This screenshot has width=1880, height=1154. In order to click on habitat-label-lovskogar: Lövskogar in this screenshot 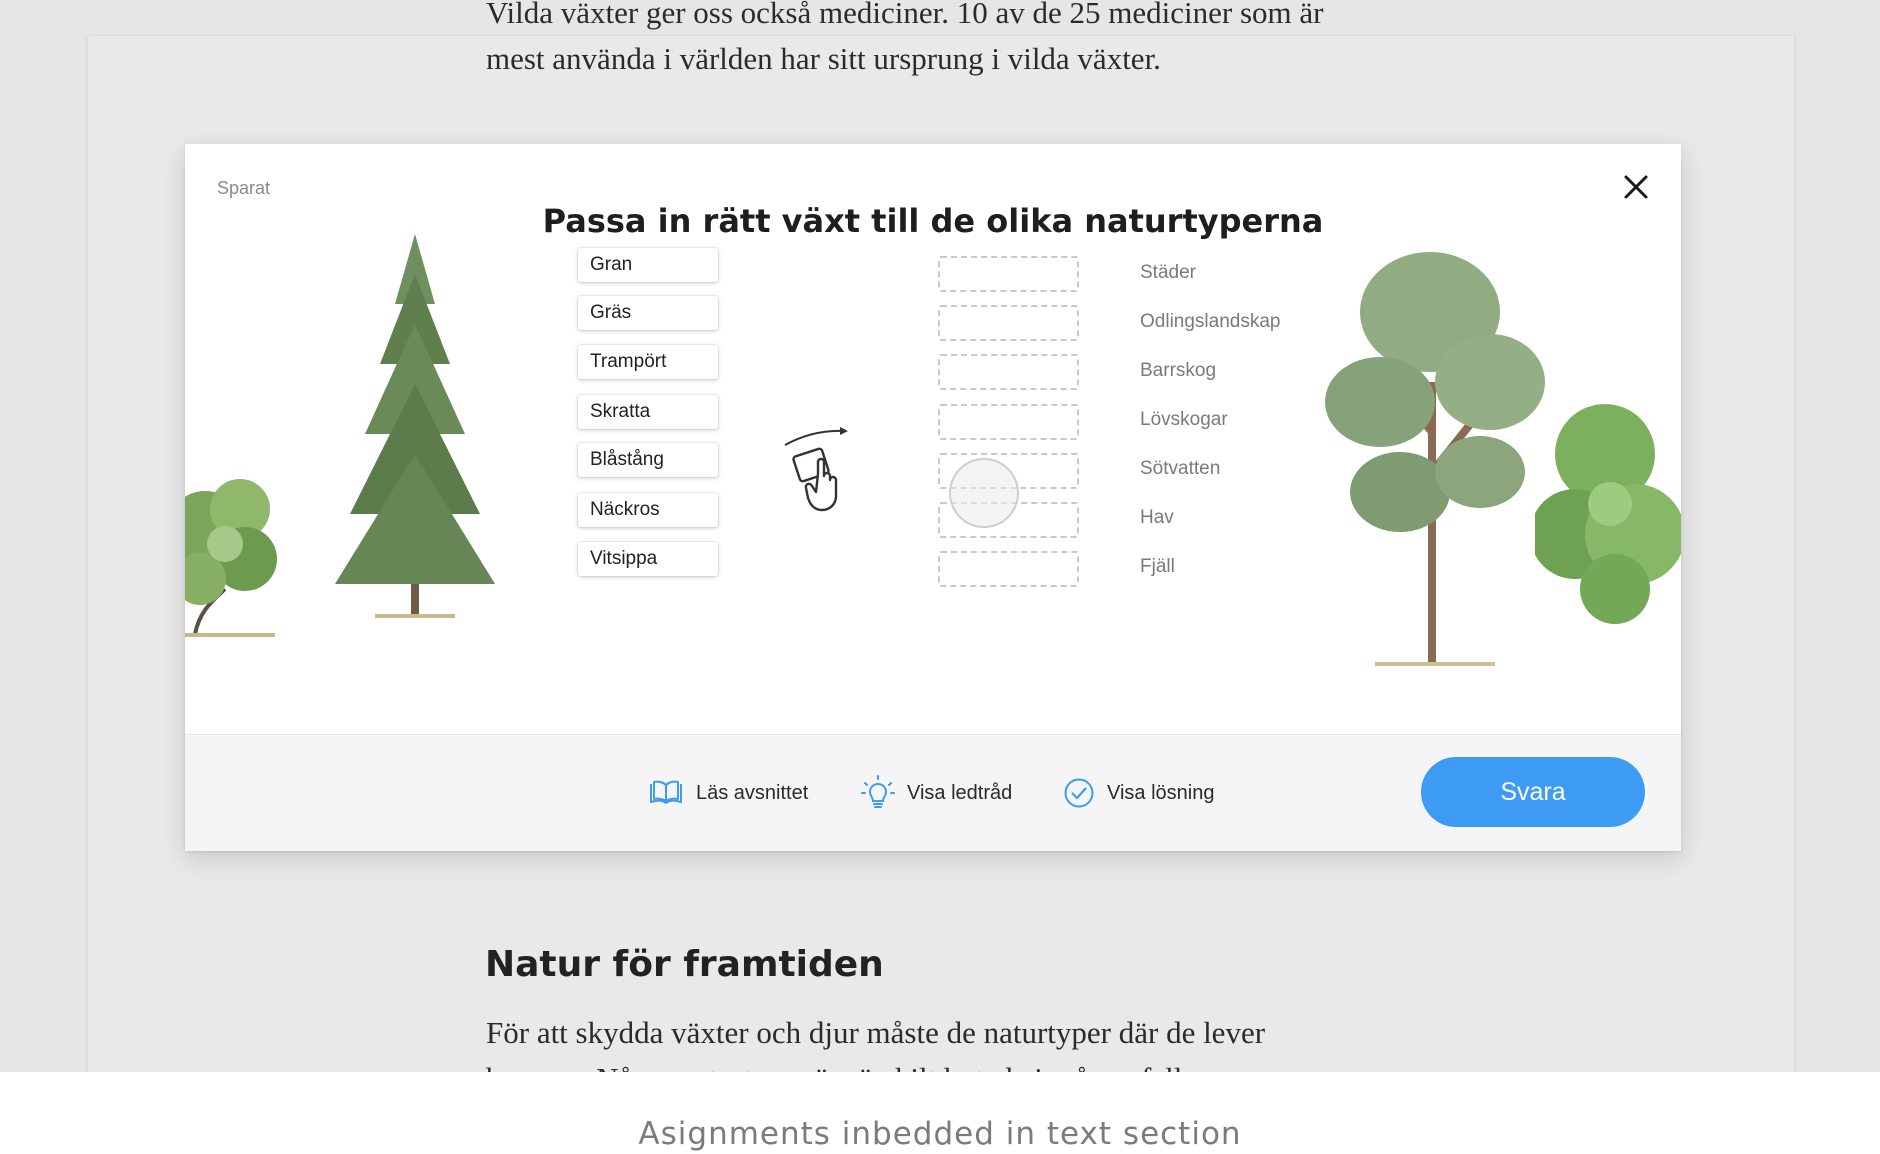, I will do `click(1184, 419)`.